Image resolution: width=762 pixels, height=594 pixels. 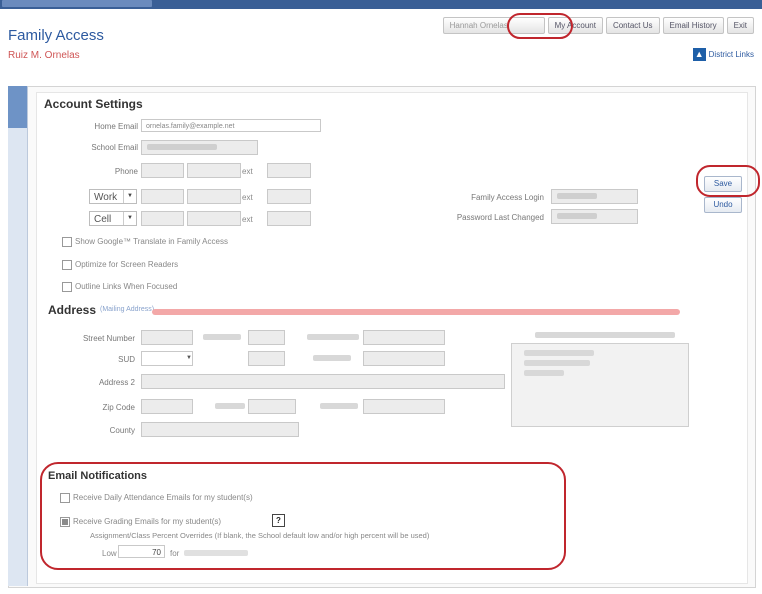 I want to click on zip-code-field, so click(x=167, y=406).